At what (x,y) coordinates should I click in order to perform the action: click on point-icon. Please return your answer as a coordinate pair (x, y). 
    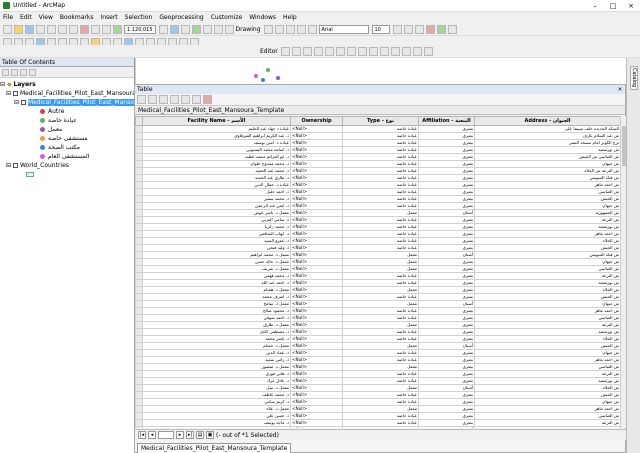
    Looking at the image, I should click on (340, 51).